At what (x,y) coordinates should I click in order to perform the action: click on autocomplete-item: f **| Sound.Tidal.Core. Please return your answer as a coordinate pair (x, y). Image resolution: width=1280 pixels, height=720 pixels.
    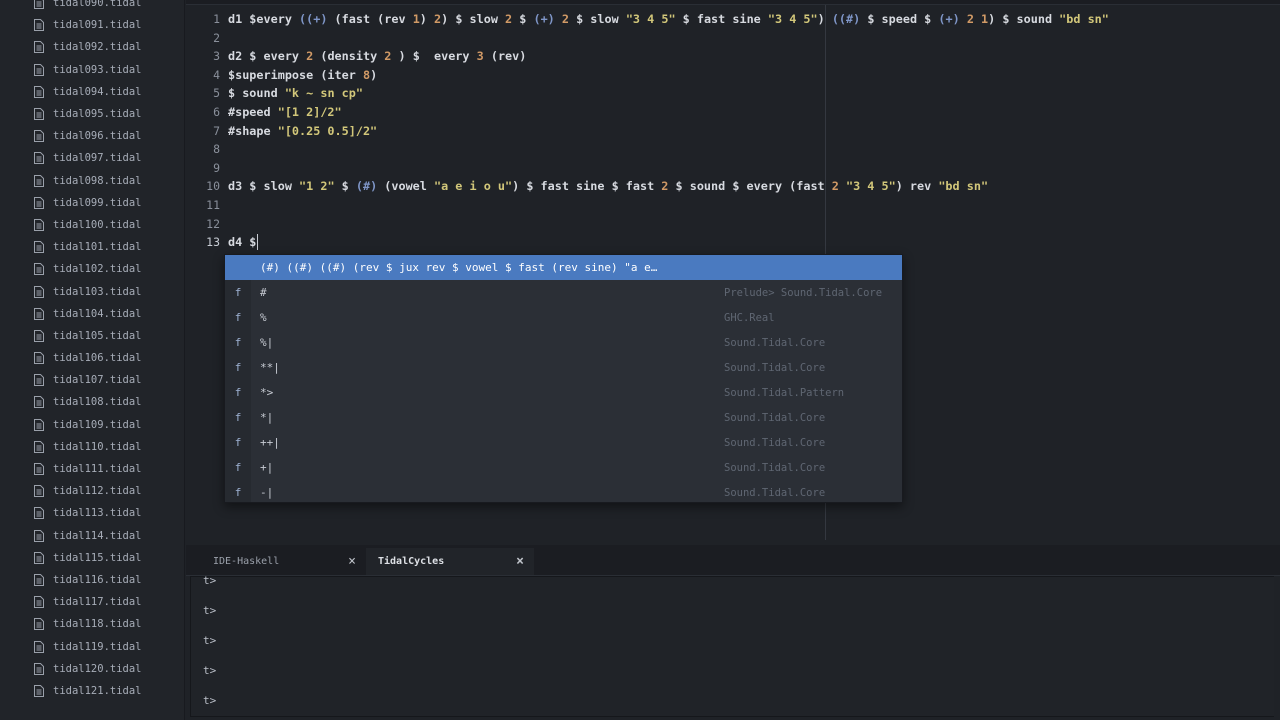
    Looking at the image, I should click on (563, 367).